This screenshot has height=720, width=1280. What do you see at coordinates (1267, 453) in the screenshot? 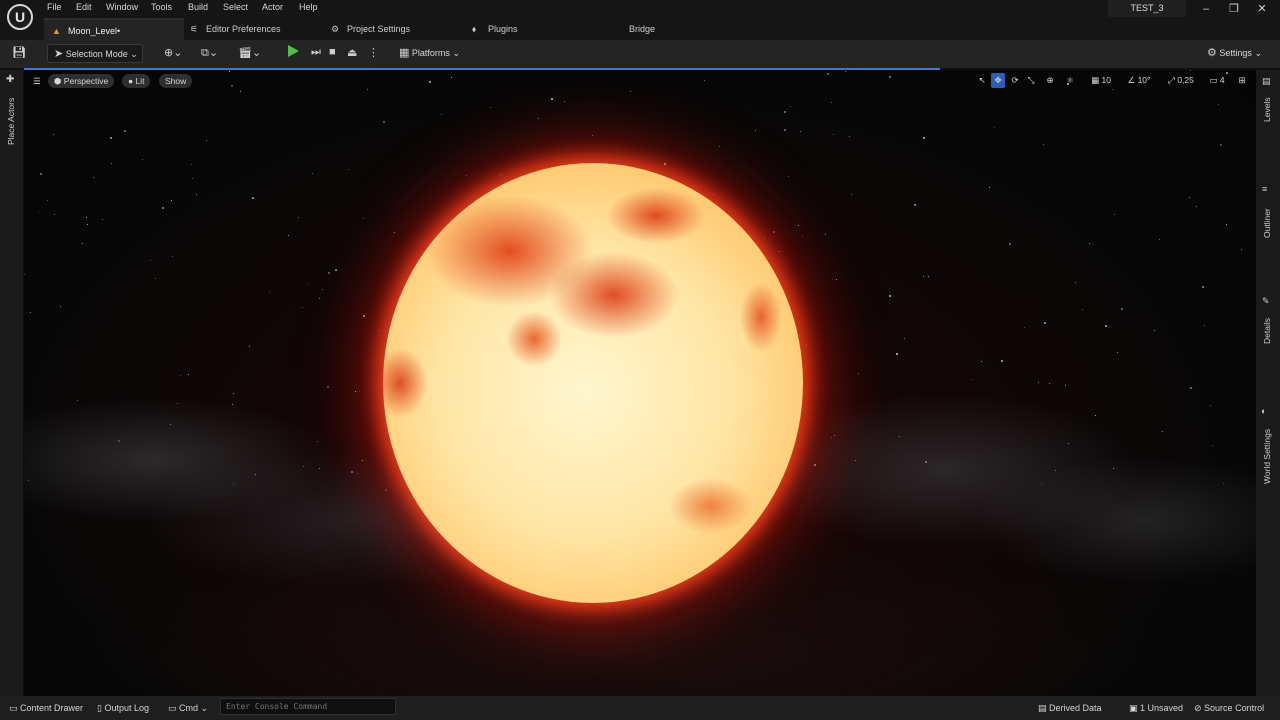
I see `world-settings-tab: World Settings` at bounding box center [1267, 453].